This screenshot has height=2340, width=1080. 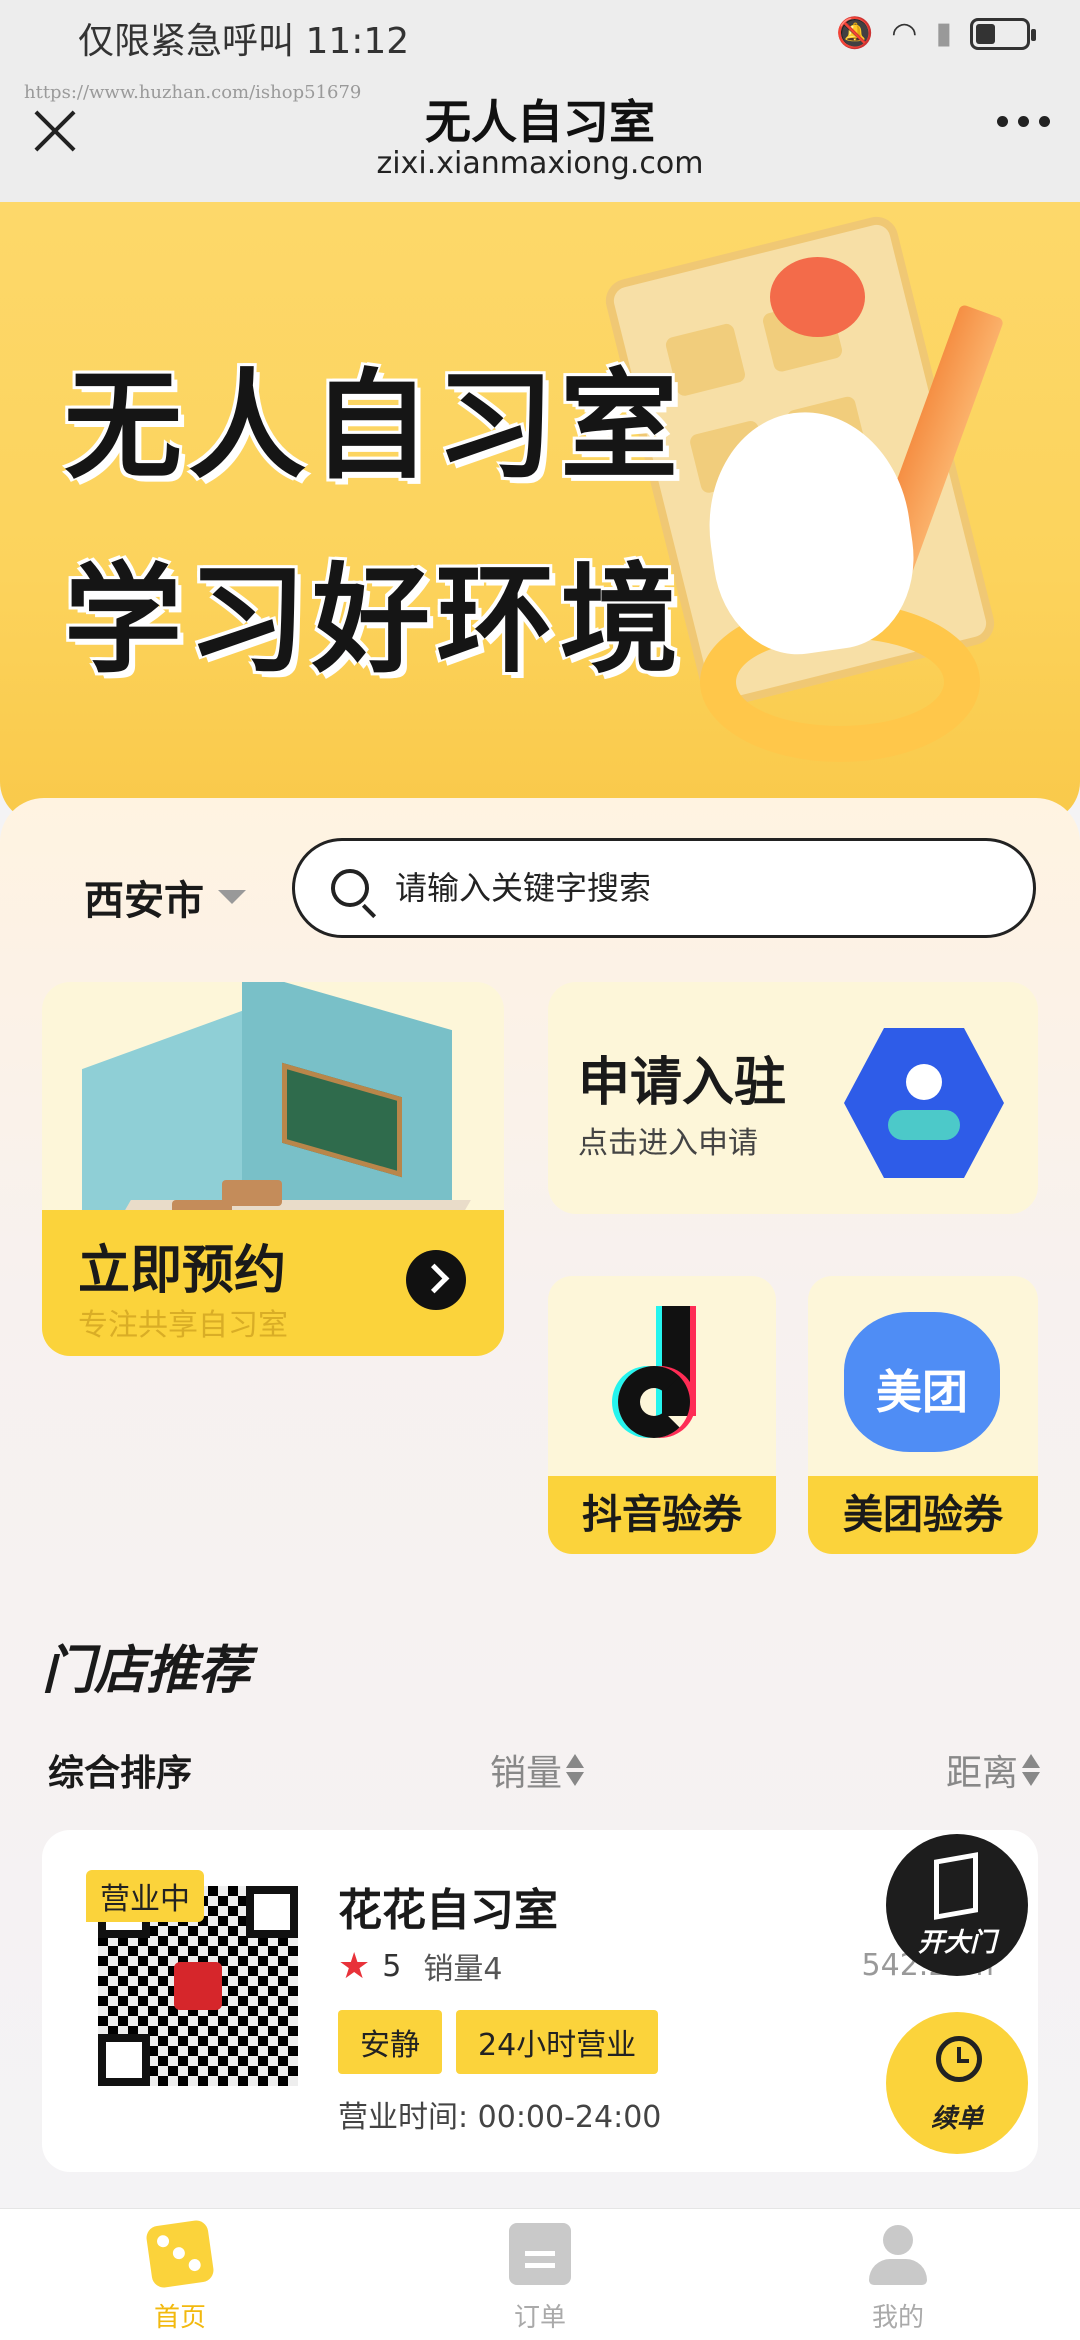 I want to click on banner-headline-2: 学习好环境, so click(x=374, y=620).